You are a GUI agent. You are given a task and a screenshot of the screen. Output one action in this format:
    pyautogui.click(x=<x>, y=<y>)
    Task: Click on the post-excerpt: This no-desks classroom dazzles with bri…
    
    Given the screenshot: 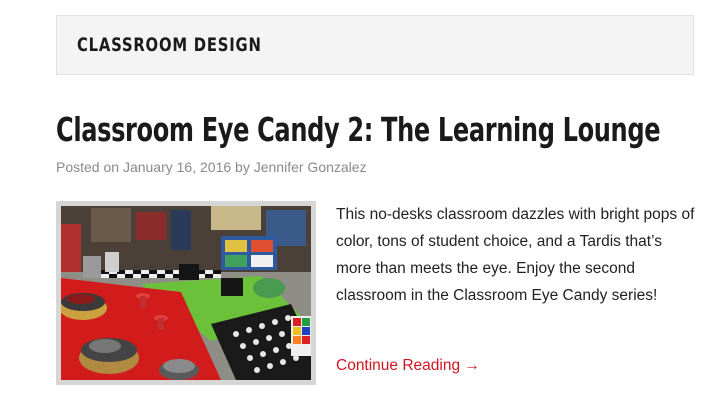 What is the action you would take?
    pyautogui.click(x=515, y=255)
    